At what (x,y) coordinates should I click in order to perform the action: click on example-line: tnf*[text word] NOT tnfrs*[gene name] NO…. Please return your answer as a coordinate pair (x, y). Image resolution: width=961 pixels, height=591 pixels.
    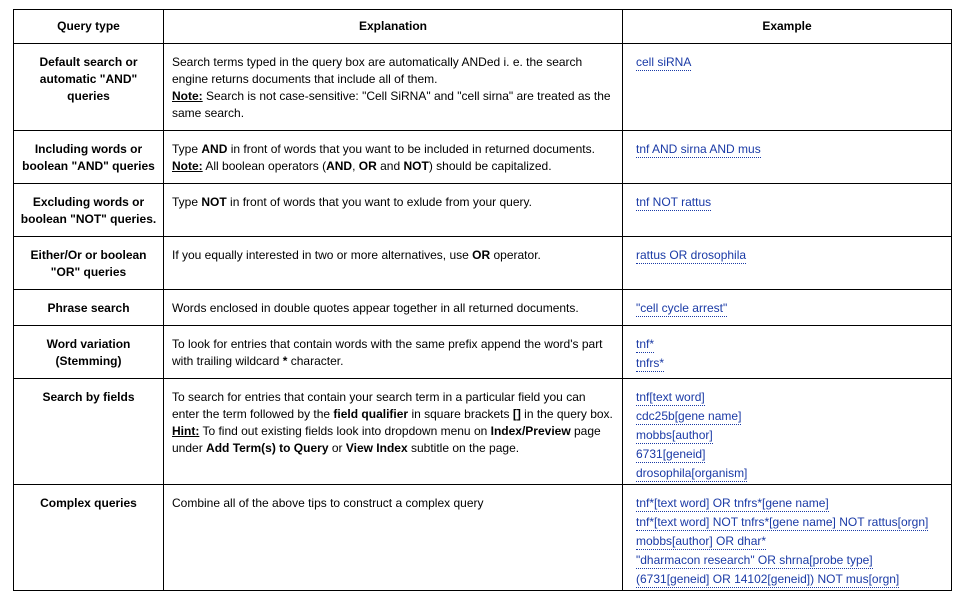
    Looking at the image, I should click on (788, 523).